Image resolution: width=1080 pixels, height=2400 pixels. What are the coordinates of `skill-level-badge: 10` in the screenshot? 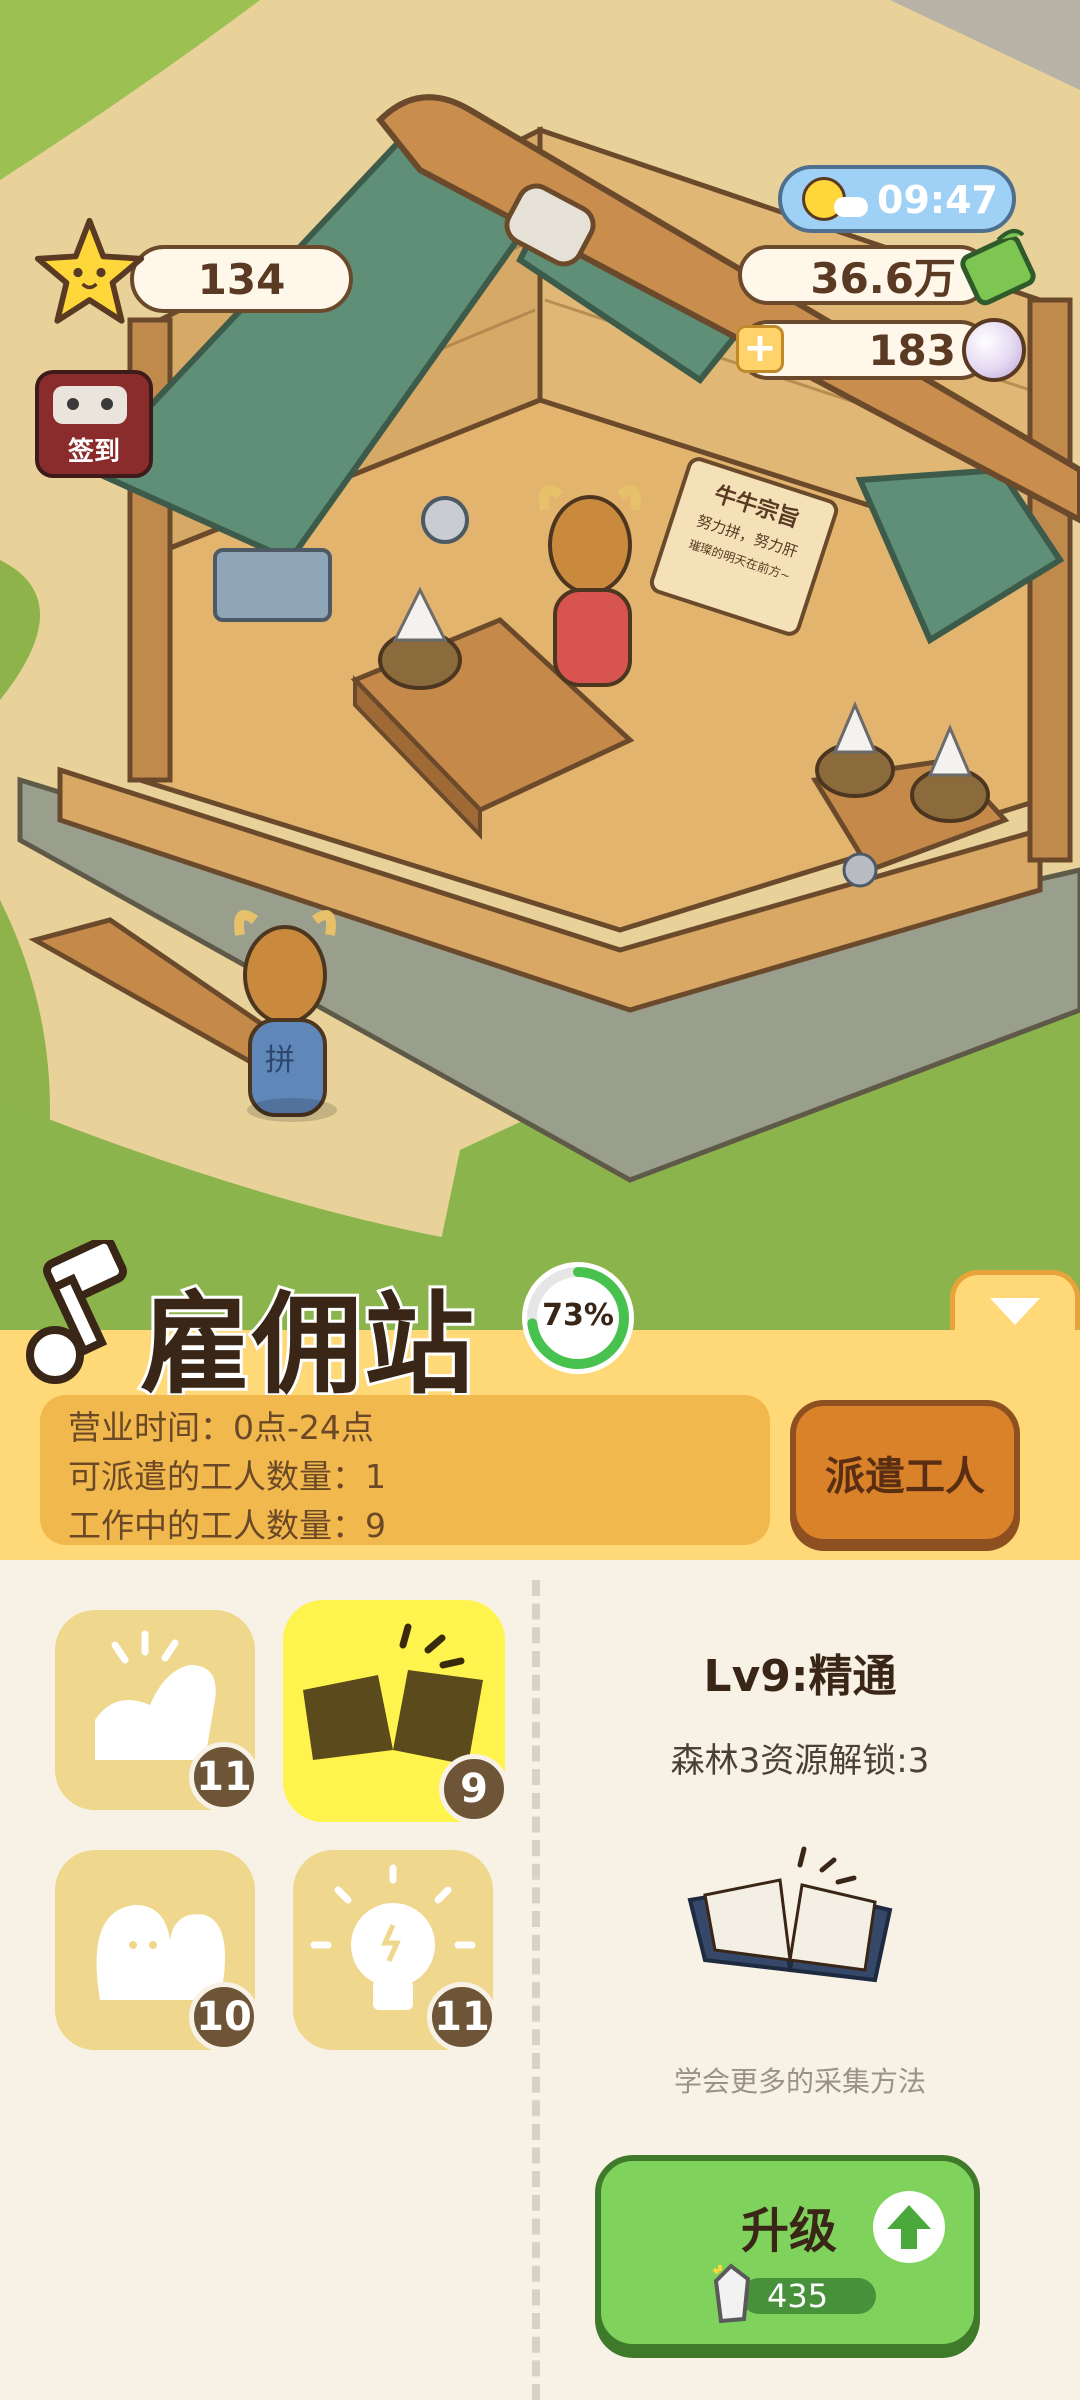 It's located at (224, 2017).